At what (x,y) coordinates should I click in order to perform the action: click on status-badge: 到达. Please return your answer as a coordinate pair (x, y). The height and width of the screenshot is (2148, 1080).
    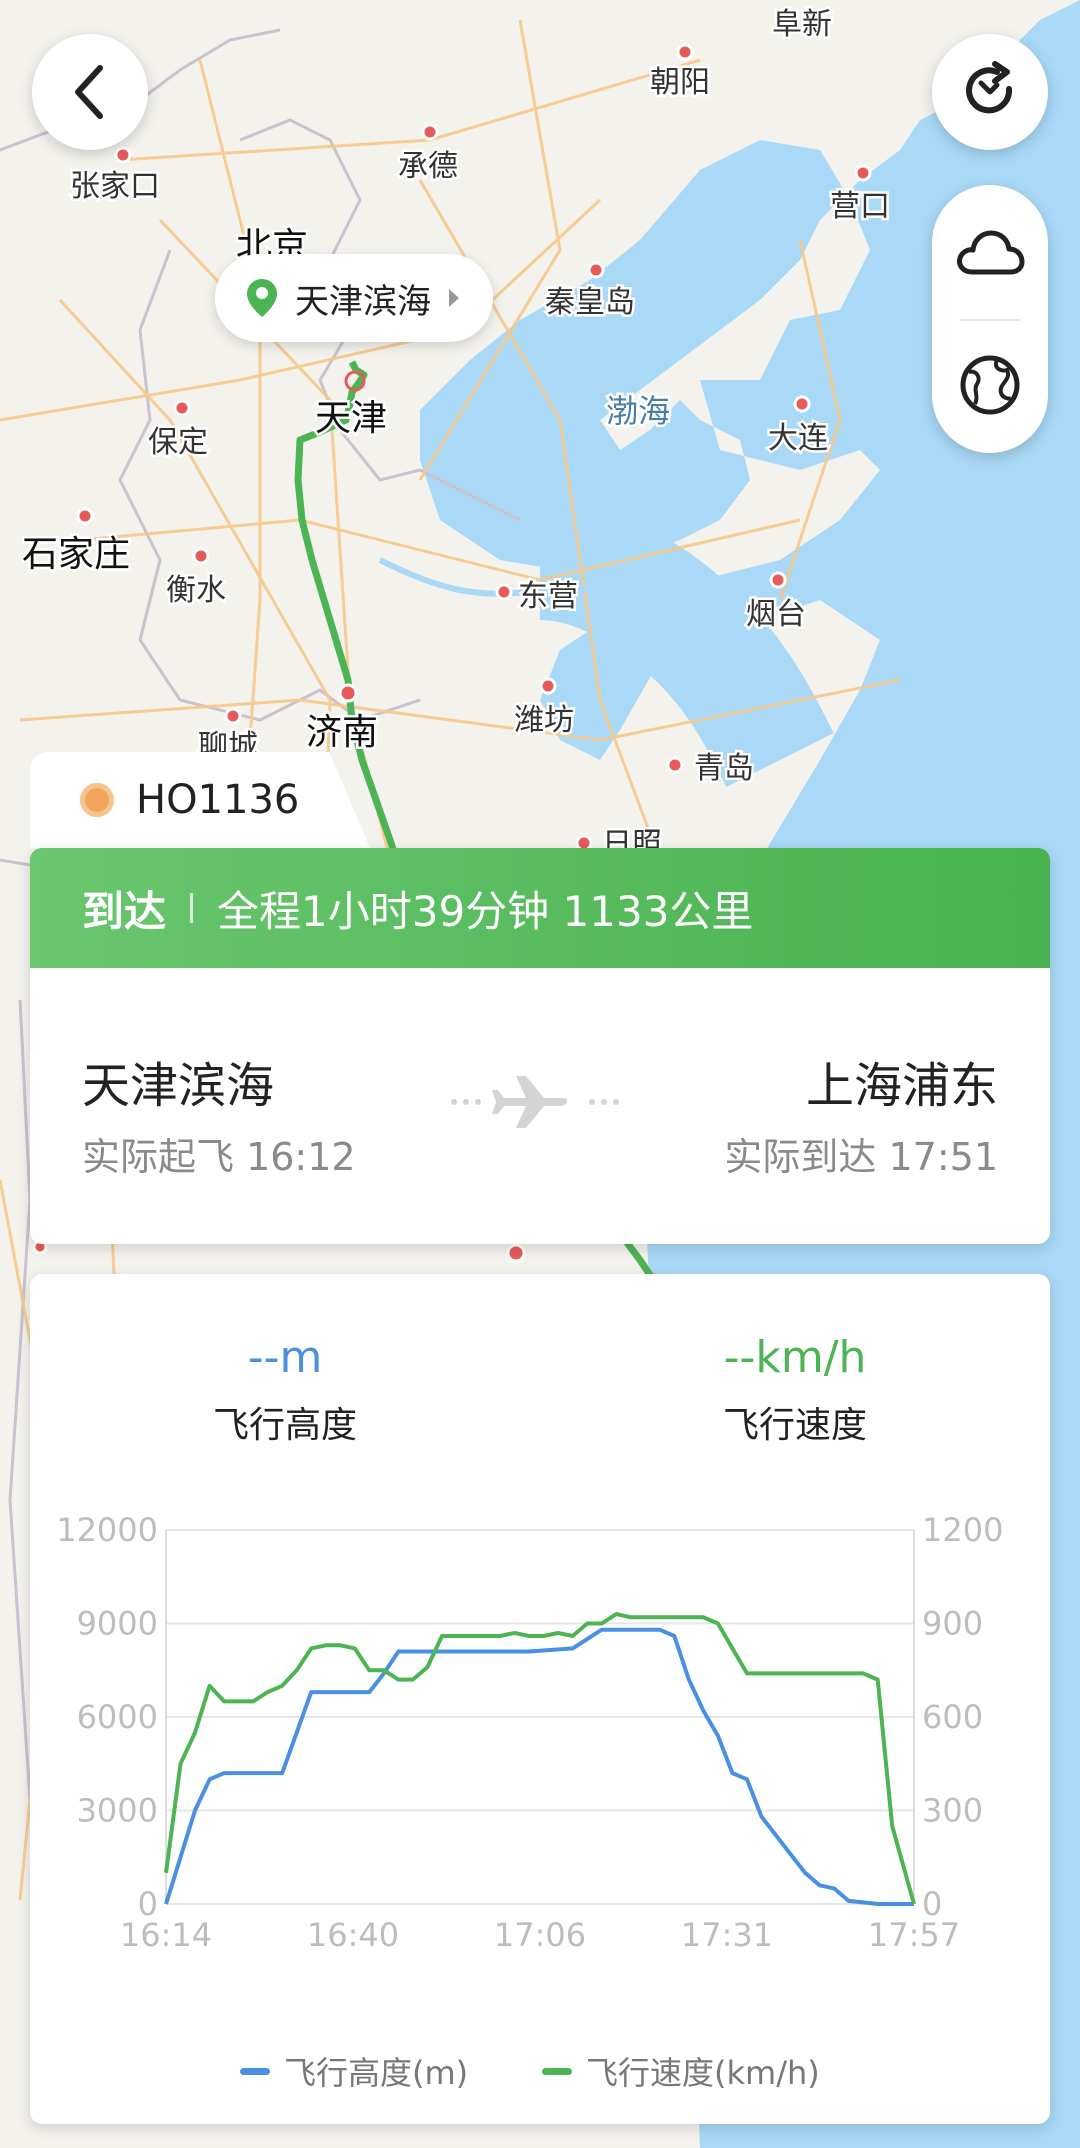
    Looking at the image, I should click on (124, 911).